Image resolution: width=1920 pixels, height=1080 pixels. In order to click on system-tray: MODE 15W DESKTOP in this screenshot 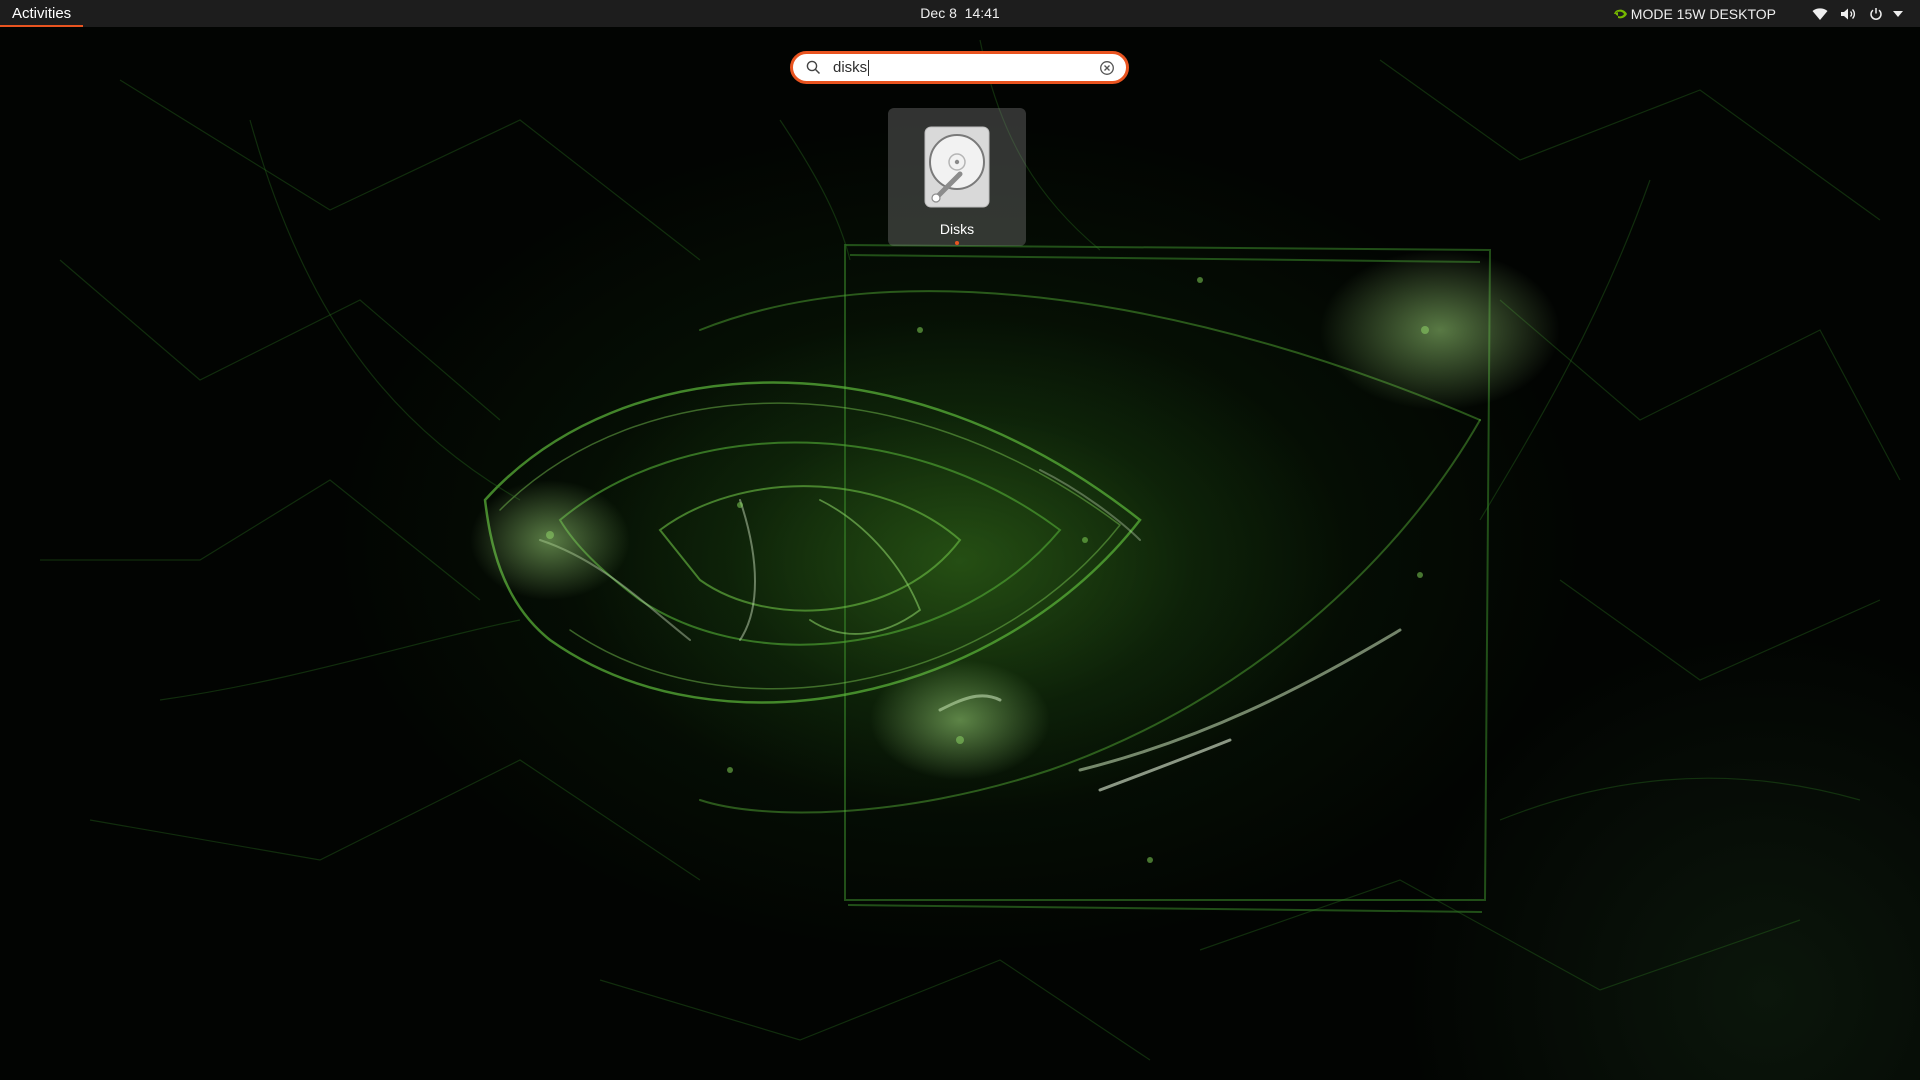, I will do `click(1759, 13)`.